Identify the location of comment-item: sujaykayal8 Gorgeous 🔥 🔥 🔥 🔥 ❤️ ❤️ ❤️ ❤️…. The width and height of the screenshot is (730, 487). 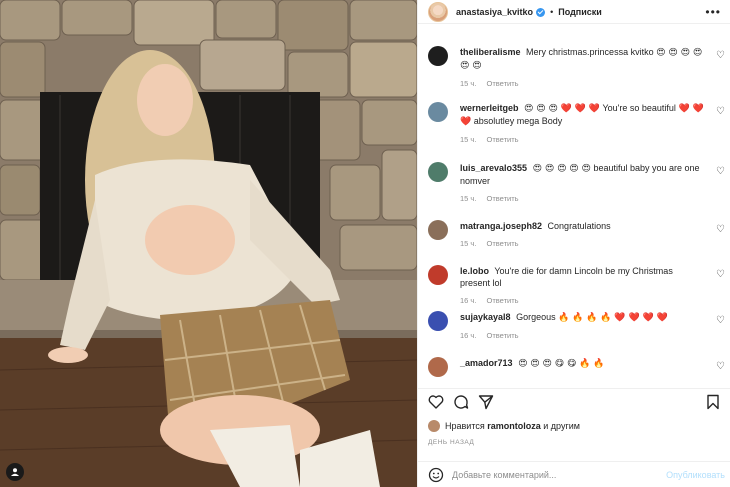
(574, 325).